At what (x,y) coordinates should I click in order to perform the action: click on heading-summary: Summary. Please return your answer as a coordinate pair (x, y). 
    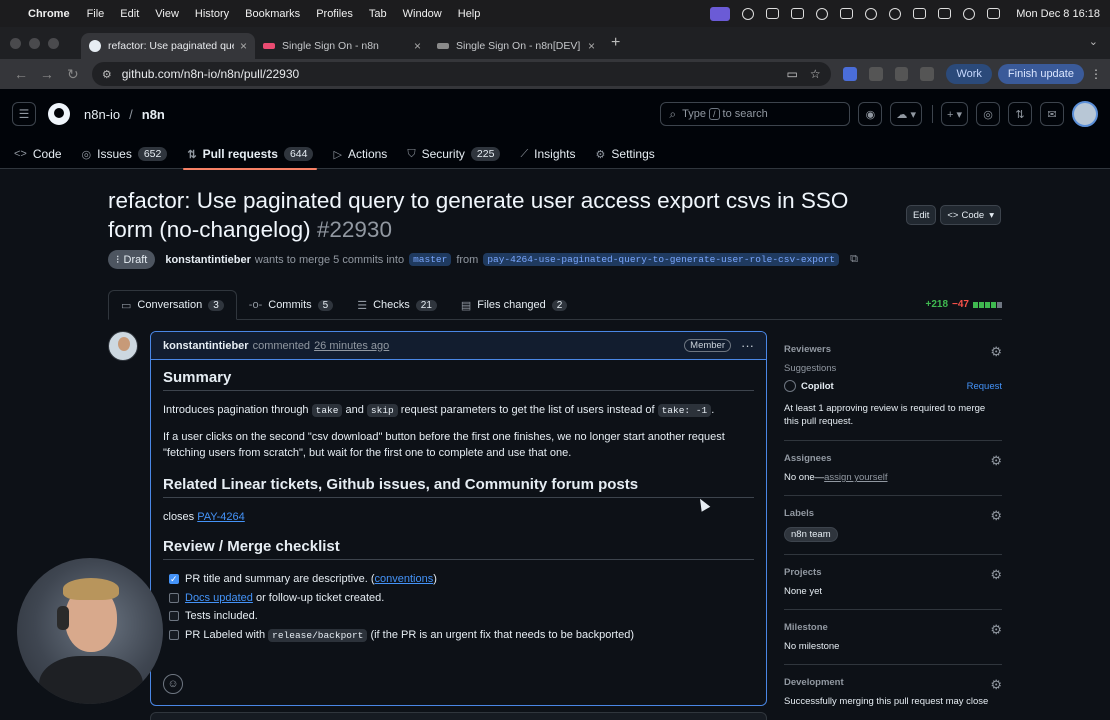
    Looking at the image, I should click on (458, 380).